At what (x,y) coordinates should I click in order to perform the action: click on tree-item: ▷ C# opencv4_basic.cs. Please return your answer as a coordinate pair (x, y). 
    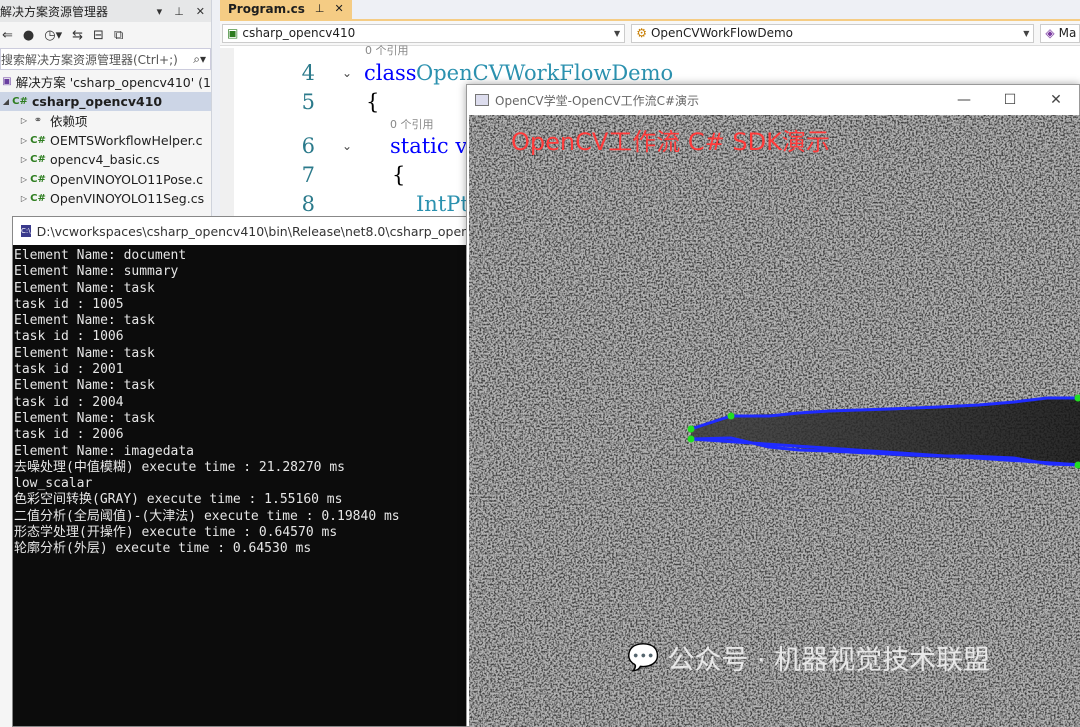
    Looking at the image, I should click on (105, 160).